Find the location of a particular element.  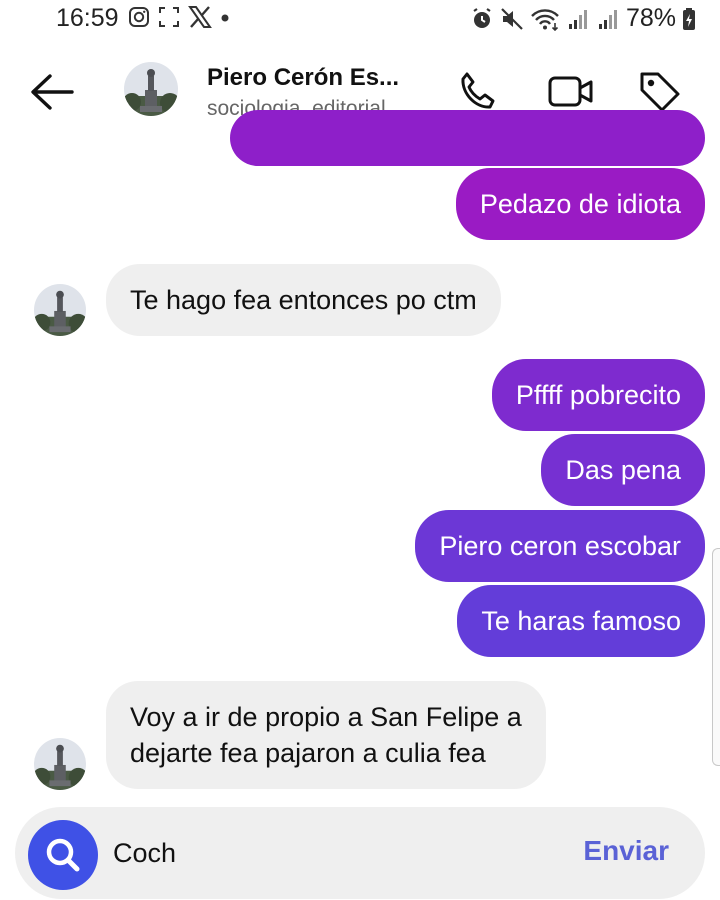

more-notifications-dot-icon is located at coordinates (225, 18).